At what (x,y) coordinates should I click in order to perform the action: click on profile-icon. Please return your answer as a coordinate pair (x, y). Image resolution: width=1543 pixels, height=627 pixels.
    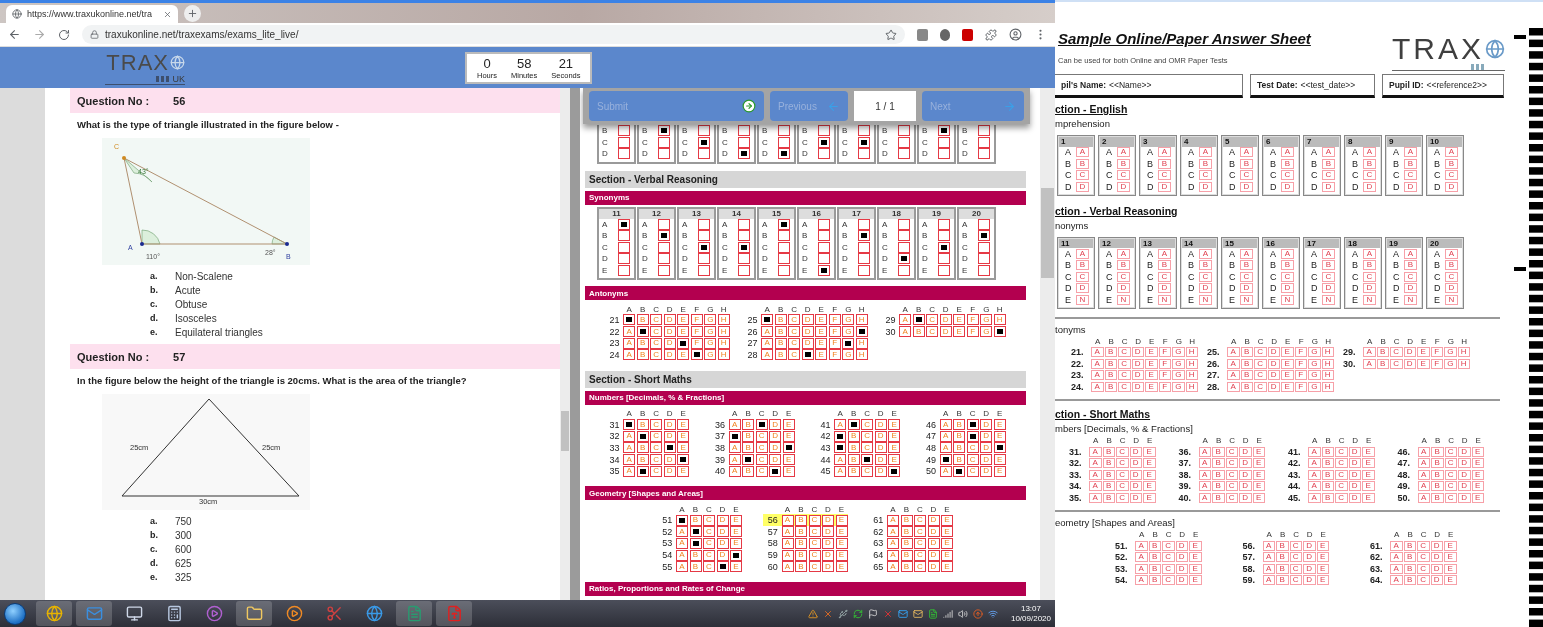
    Looking at the image, I should click on (1015, 34).